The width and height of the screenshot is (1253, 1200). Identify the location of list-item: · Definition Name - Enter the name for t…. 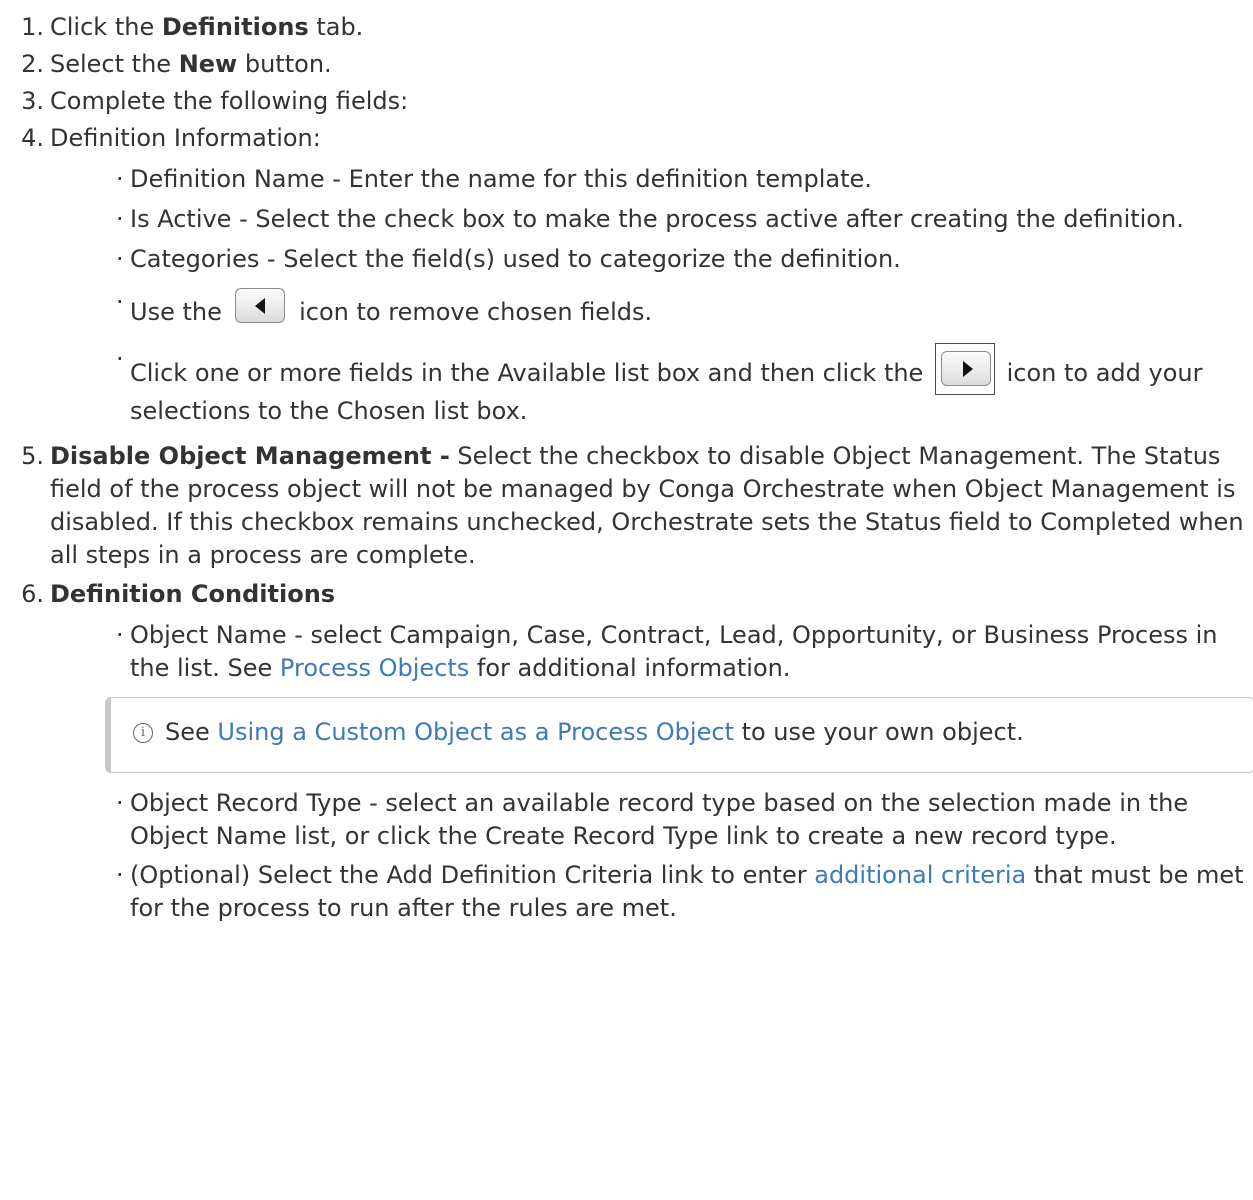
(626, 179).